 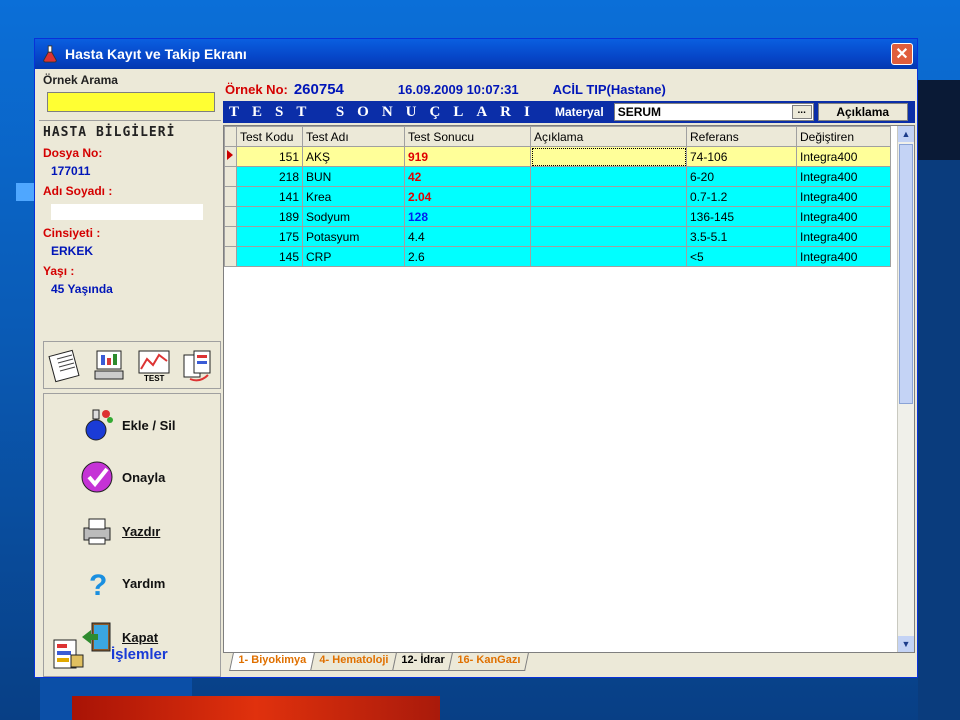 What do you see at coordinates (386, 111) in the screenshot?
I see `results-title: TEST SONUÇLARI` at bounding box center [386, 111].